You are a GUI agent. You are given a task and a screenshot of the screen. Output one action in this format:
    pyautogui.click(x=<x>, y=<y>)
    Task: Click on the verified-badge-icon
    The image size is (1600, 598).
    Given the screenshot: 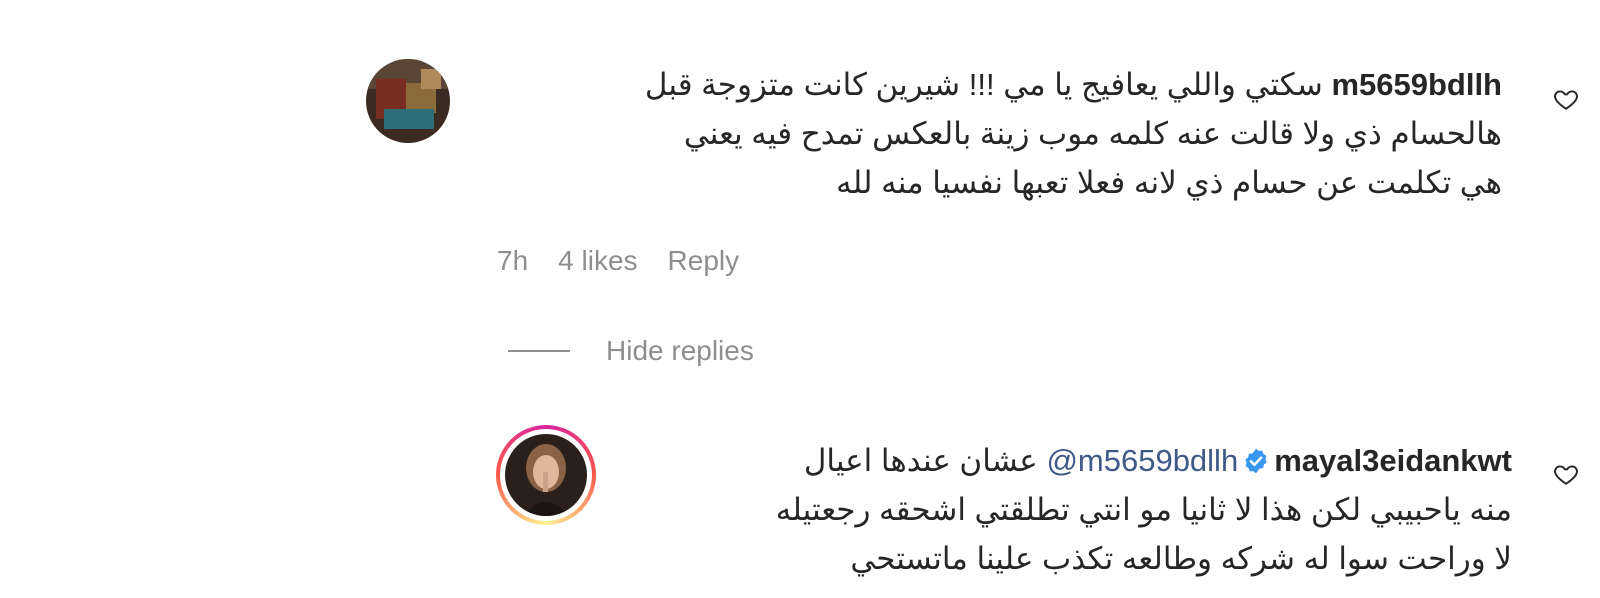 What is the action you would take?
    pyautogui.click(x=1256, y=461)
    